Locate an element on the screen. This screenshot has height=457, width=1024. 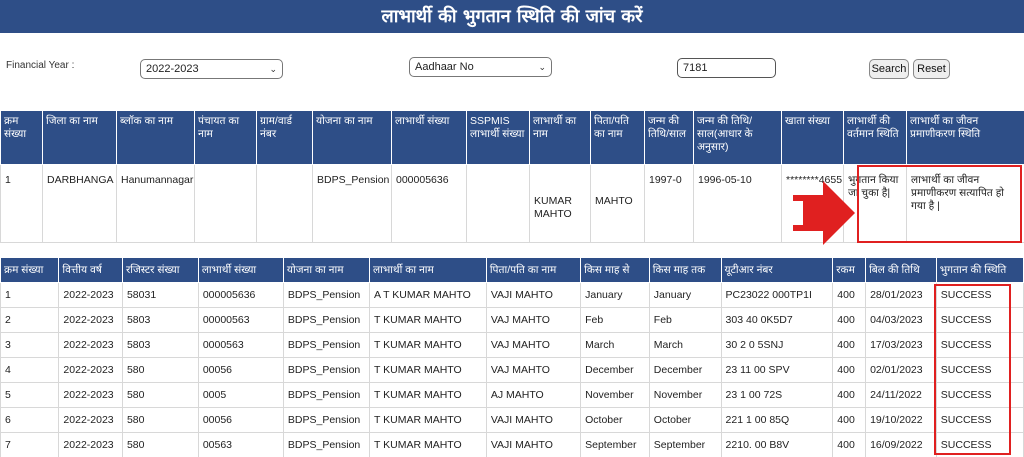
to-month-cell: November is located at coordinates (685, 395).